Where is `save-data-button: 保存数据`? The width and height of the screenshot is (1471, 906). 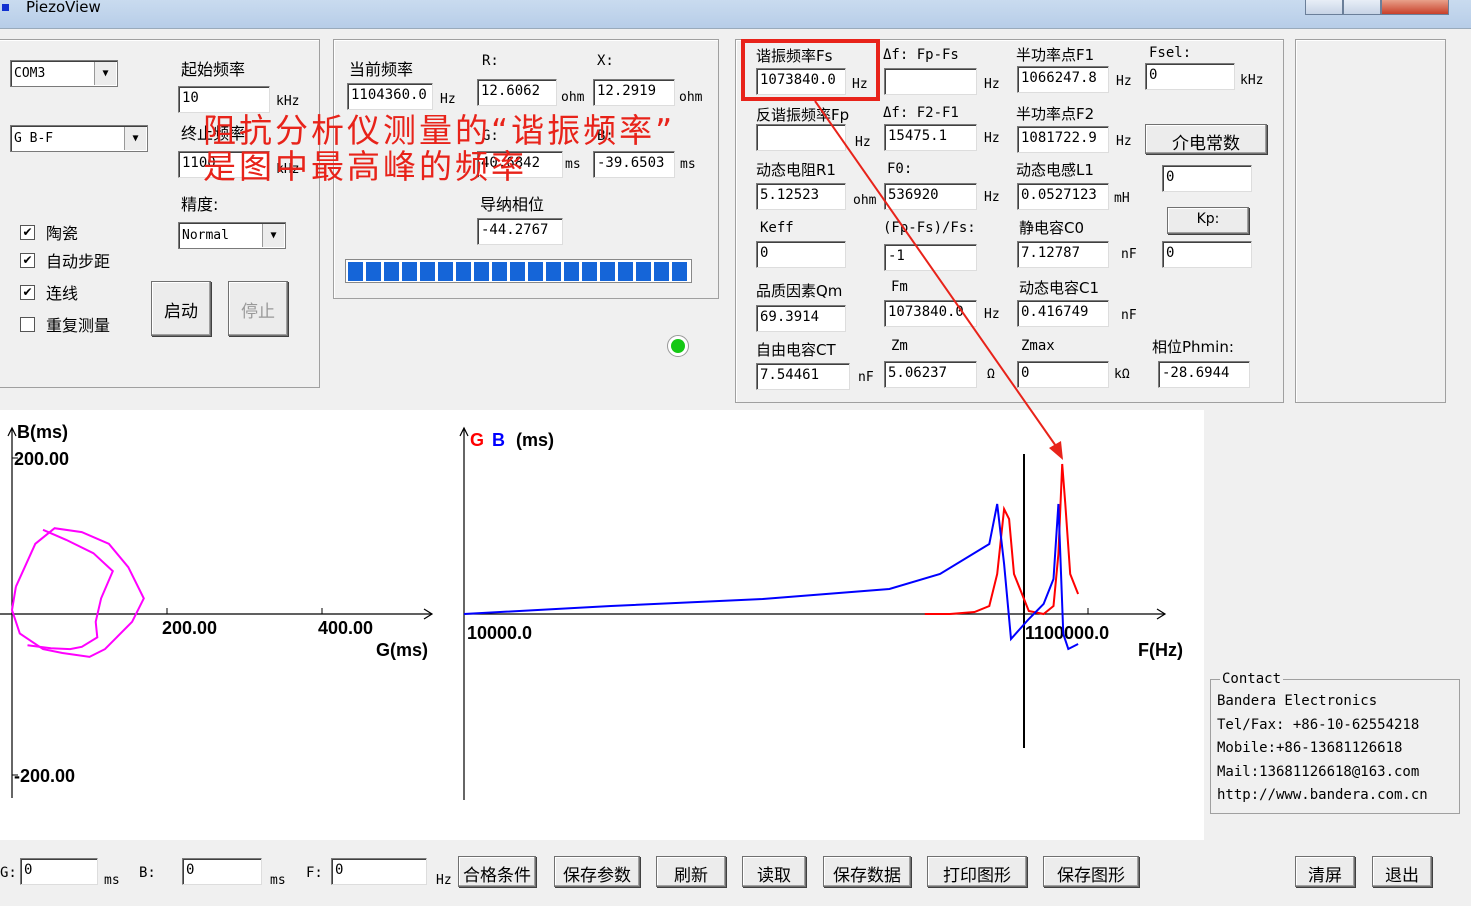 save-data-button: 保存数据 is located at coordinates (867, 871).